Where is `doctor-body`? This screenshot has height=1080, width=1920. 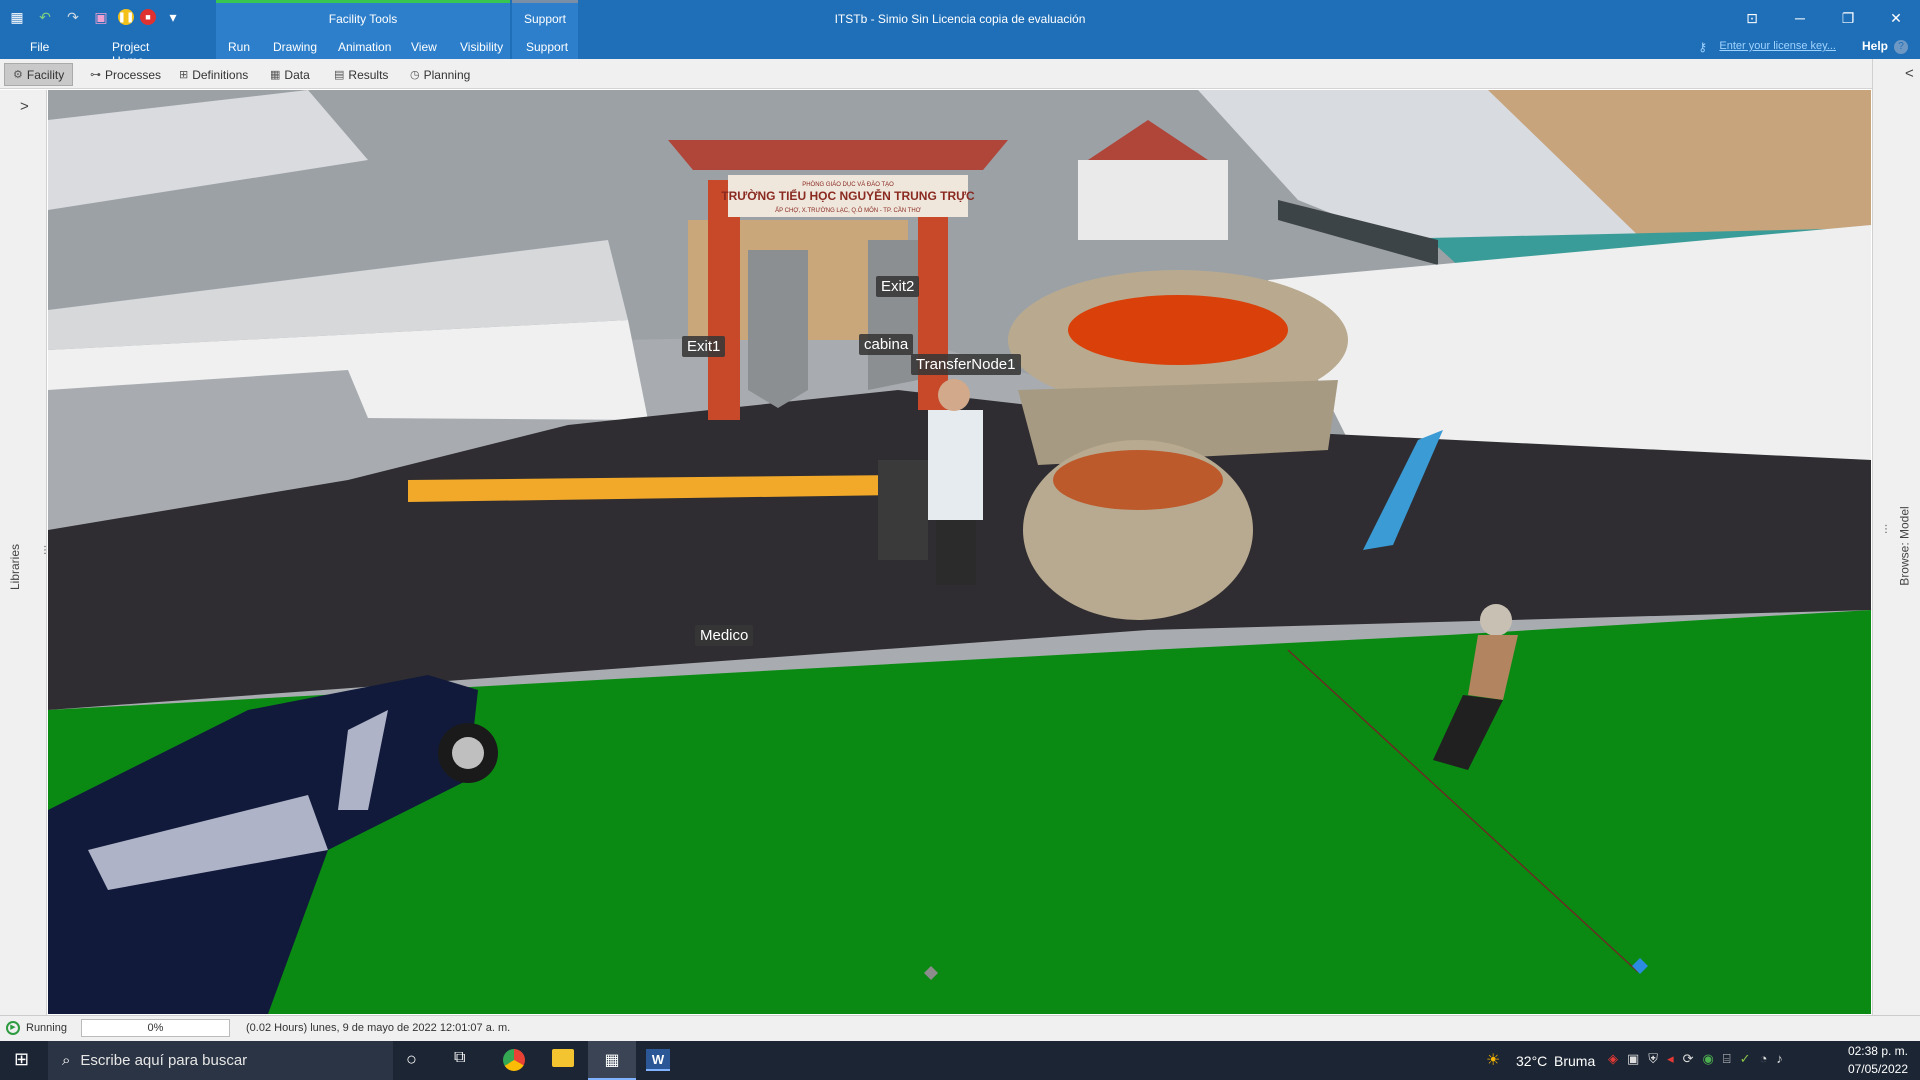 doctor-body is located at coordinates (955, 465).